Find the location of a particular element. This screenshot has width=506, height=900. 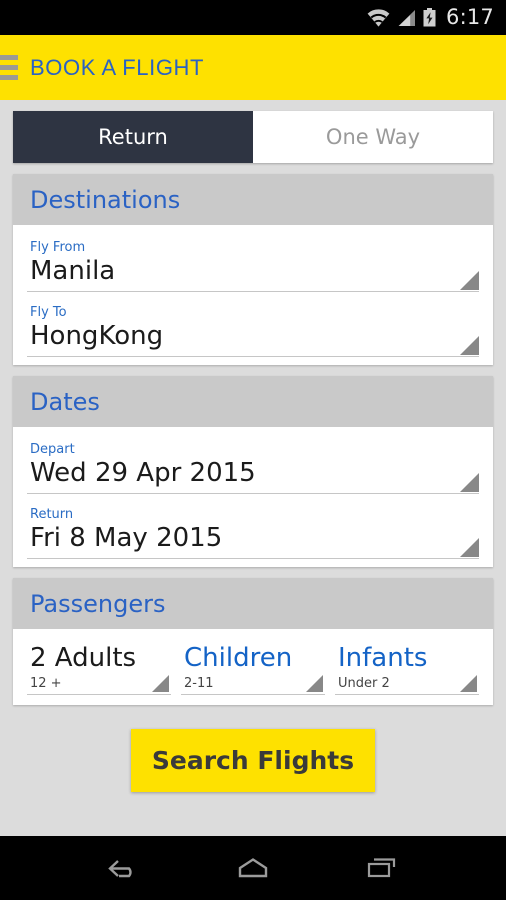

fly-to-field: Fly To HongKong is located at coordinates (253, 326).